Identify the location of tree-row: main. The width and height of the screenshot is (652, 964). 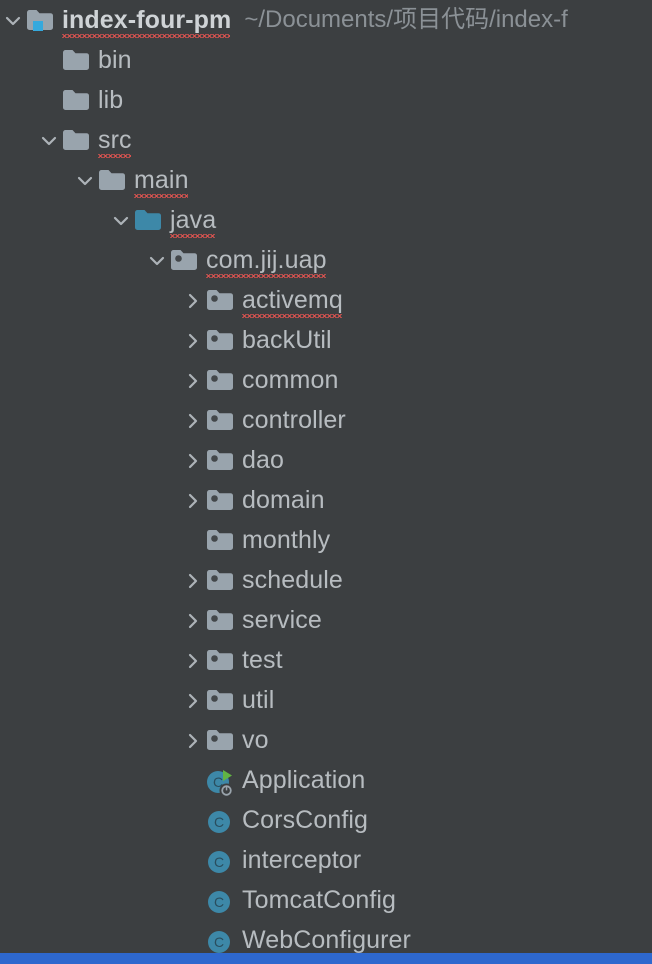
(326, 180).